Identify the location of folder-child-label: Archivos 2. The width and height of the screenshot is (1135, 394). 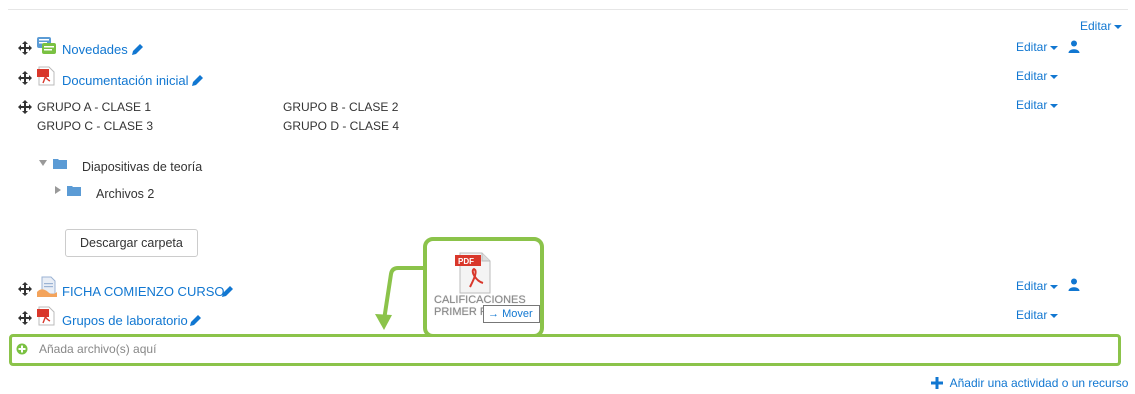
(125, 194).